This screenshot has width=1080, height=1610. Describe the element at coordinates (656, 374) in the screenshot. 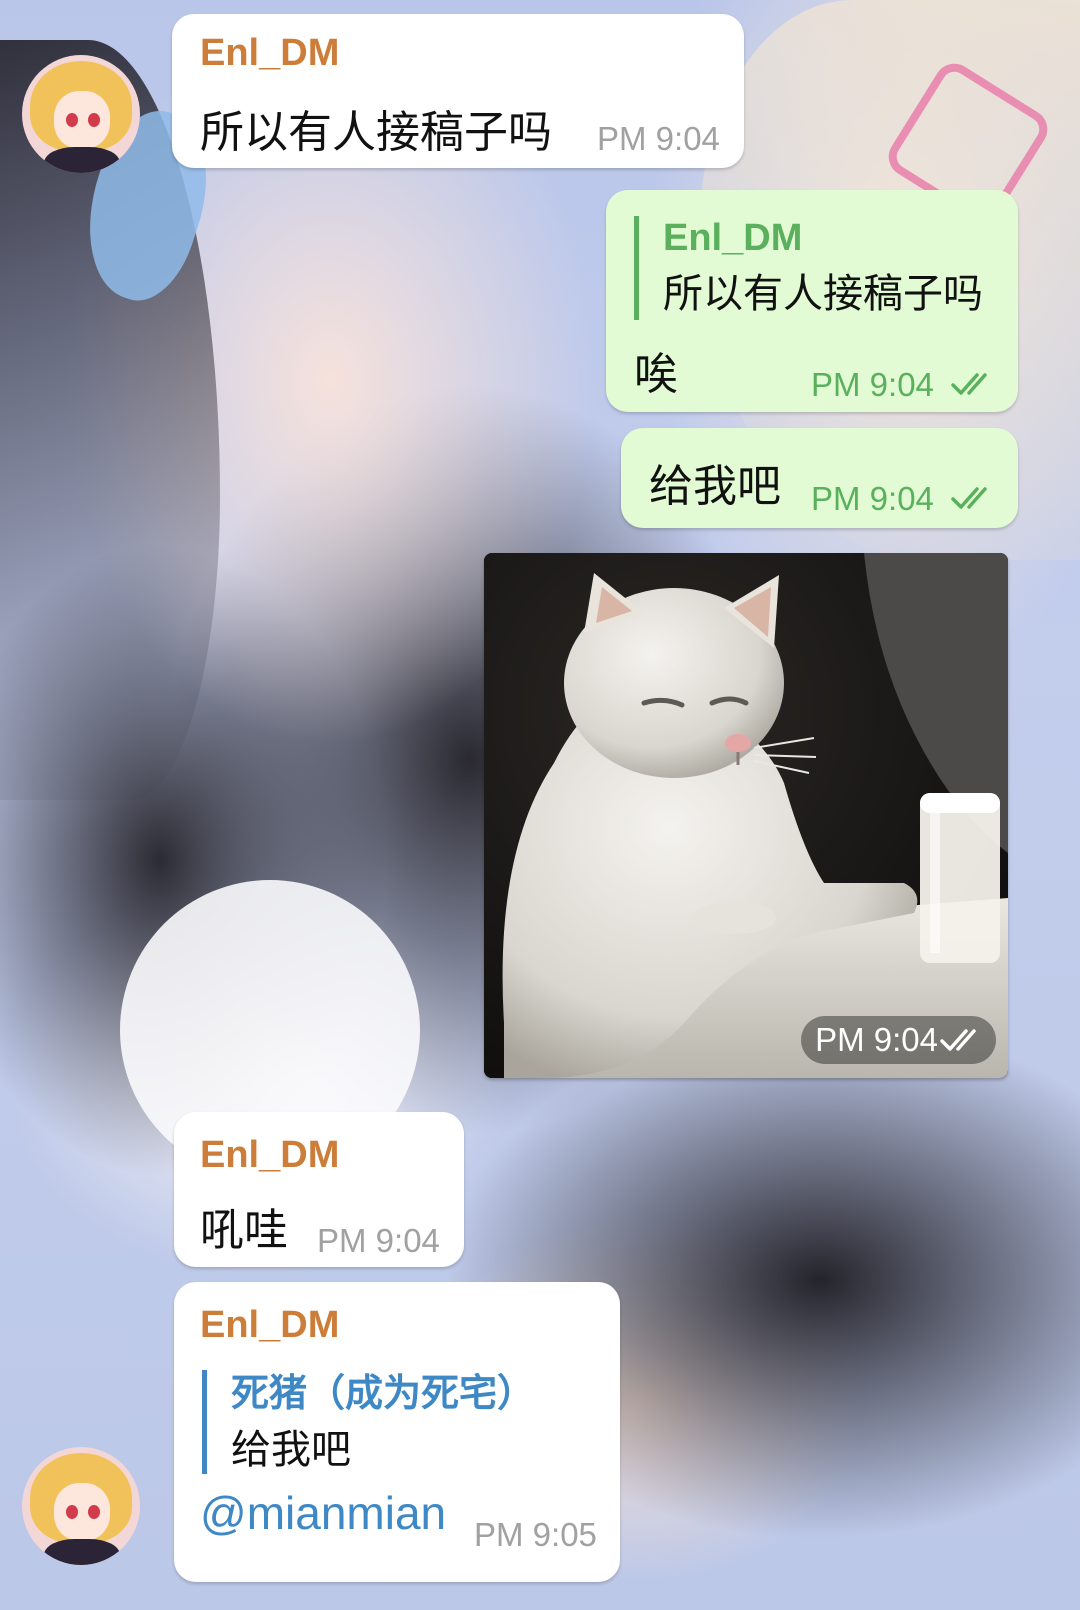

I see `message-text: 唉` at that location.